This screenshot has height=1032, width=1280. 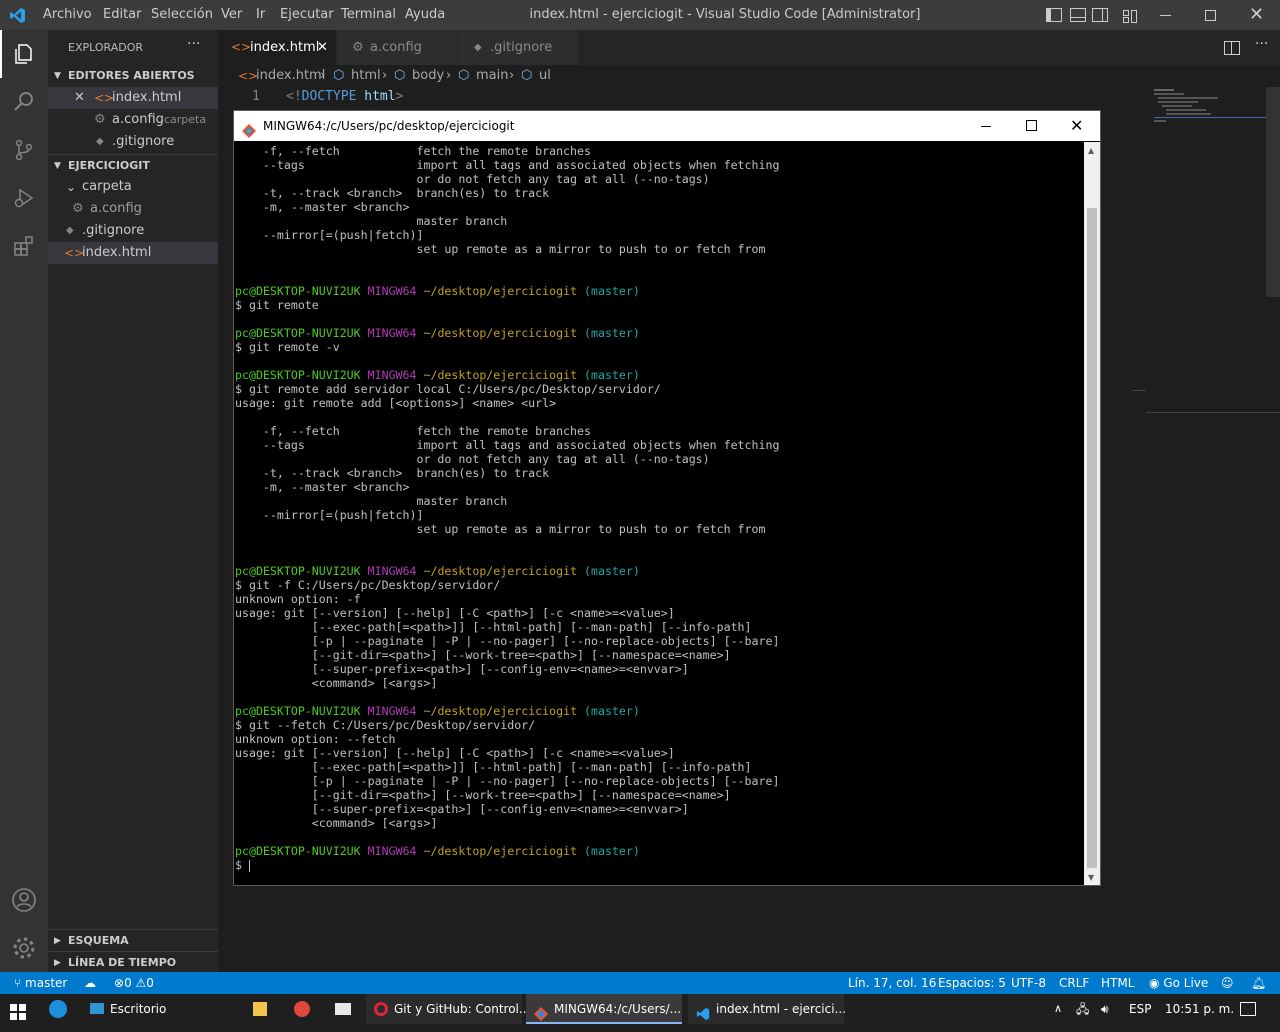 What do you see at coordinates (1091, 877) in the screenshot?
I see `scroll-down-icon: ▼` at bounding box center [1091, 877].